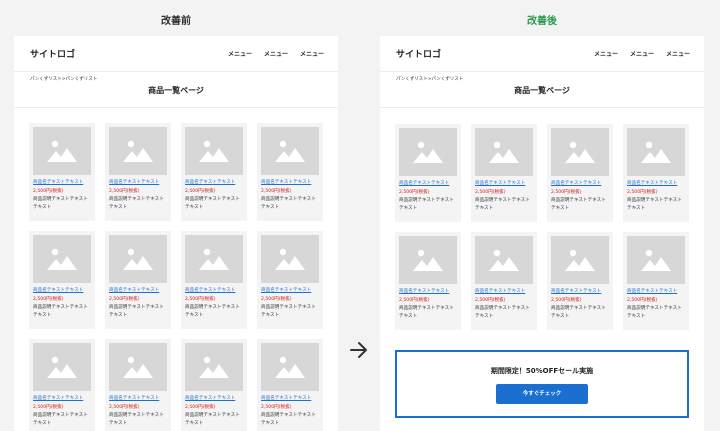  I want to click on title-divider, so click(176, 104).